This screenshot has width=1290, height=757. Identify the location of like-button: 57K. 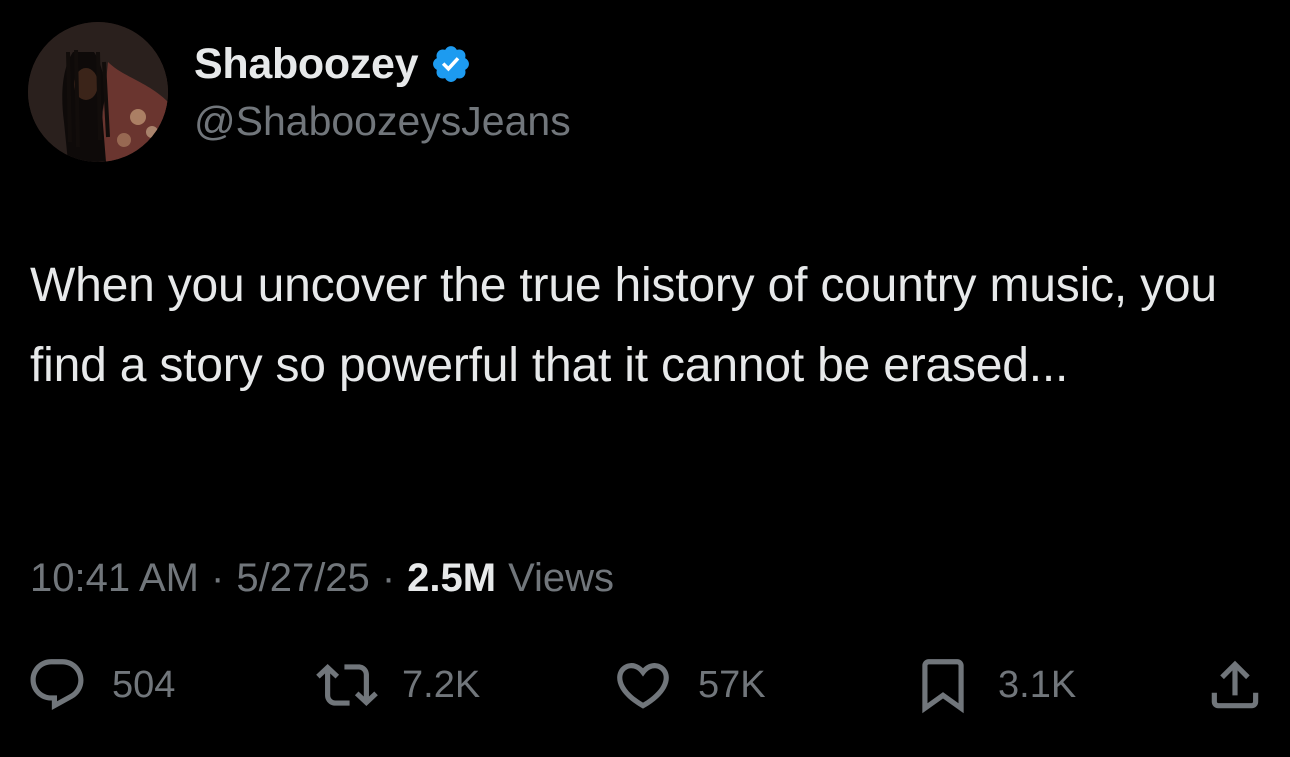
(689, 685).